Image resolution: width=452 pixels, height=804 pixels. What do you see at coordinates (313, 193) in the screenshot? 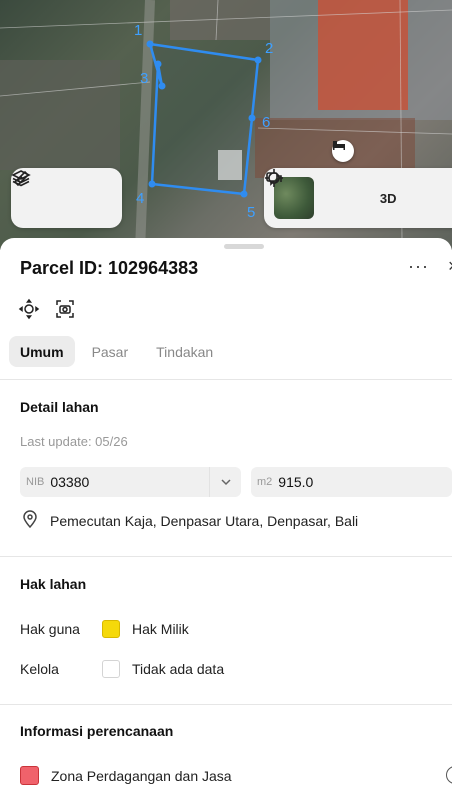
I see `crosshair-icon` at bounding box center [313, 193].